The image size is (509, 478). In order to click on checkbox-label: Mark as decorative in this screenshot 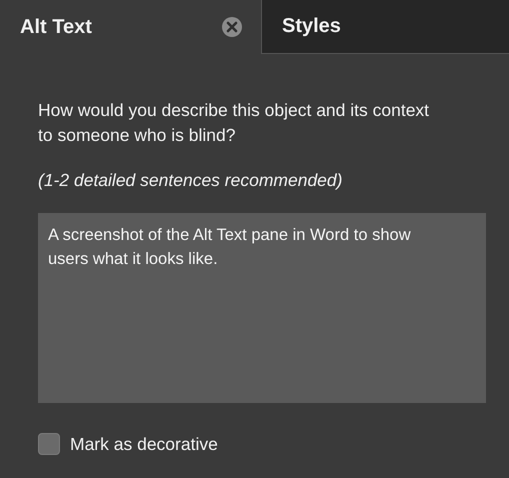, I will do `click(144, 444)`.